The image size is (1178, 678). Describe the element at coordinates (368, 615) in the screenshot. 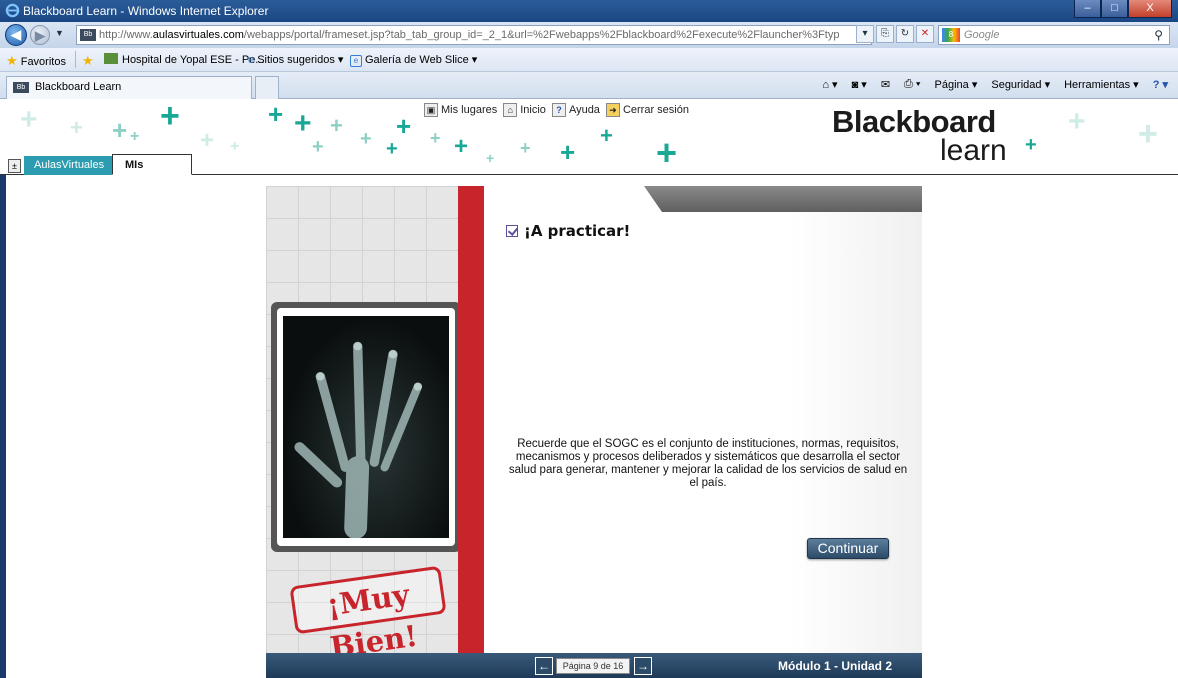

I see `muy-bien-stamp: ¡Muy Bien!` at that location.